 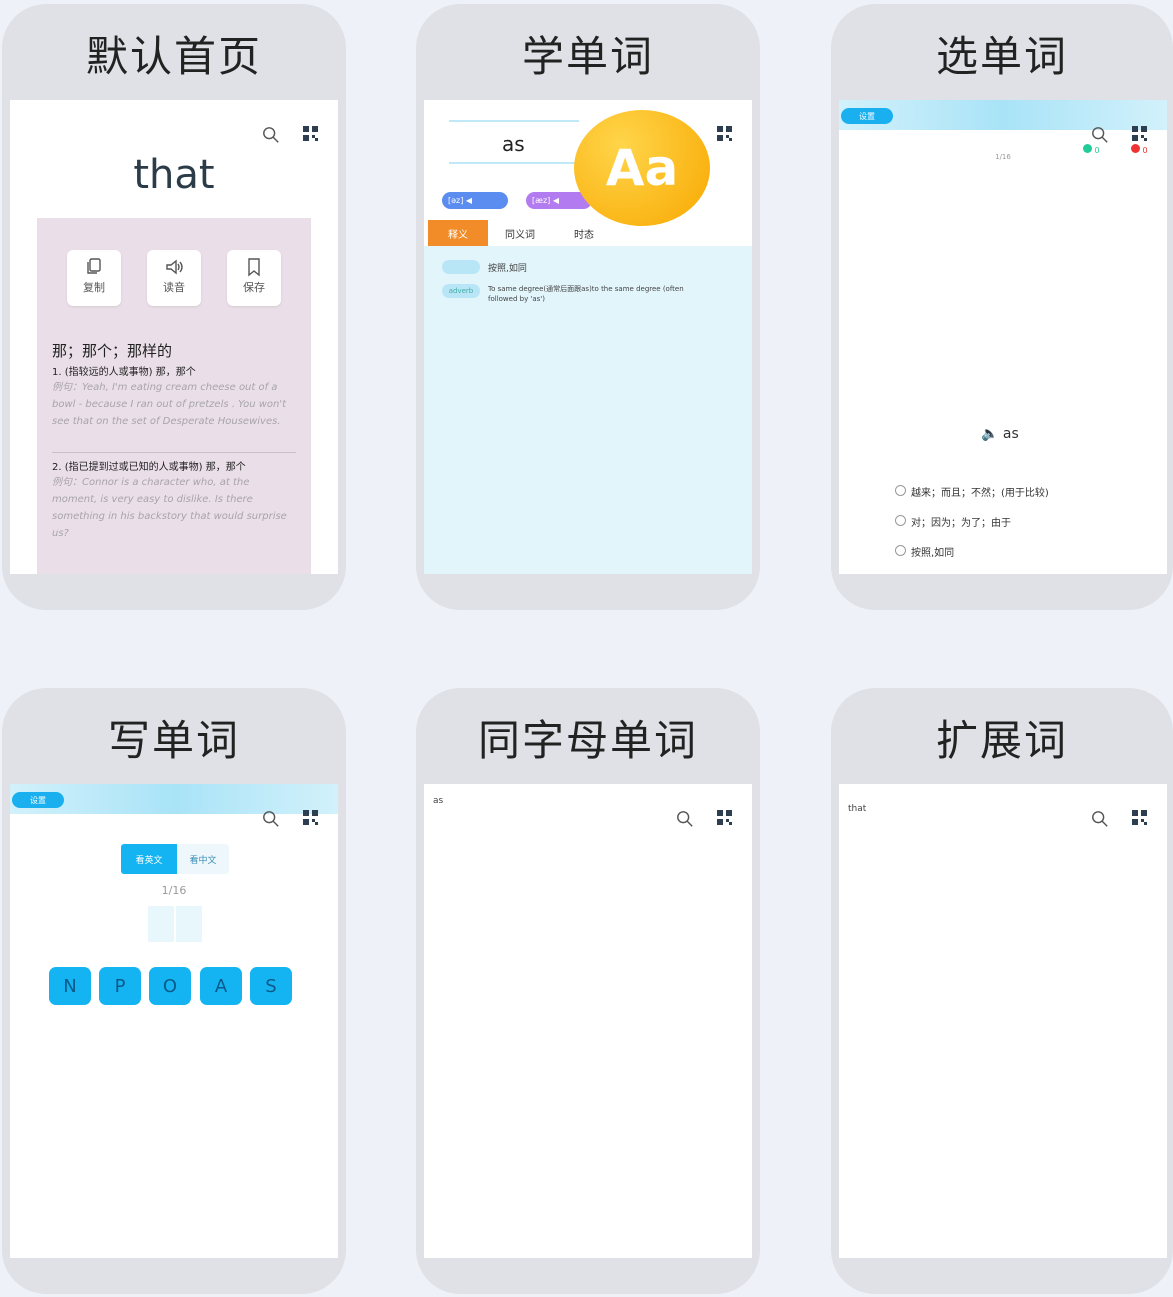 I want to click on phone-same-letters: 同字母单词 as, so click(x=588, y=991).